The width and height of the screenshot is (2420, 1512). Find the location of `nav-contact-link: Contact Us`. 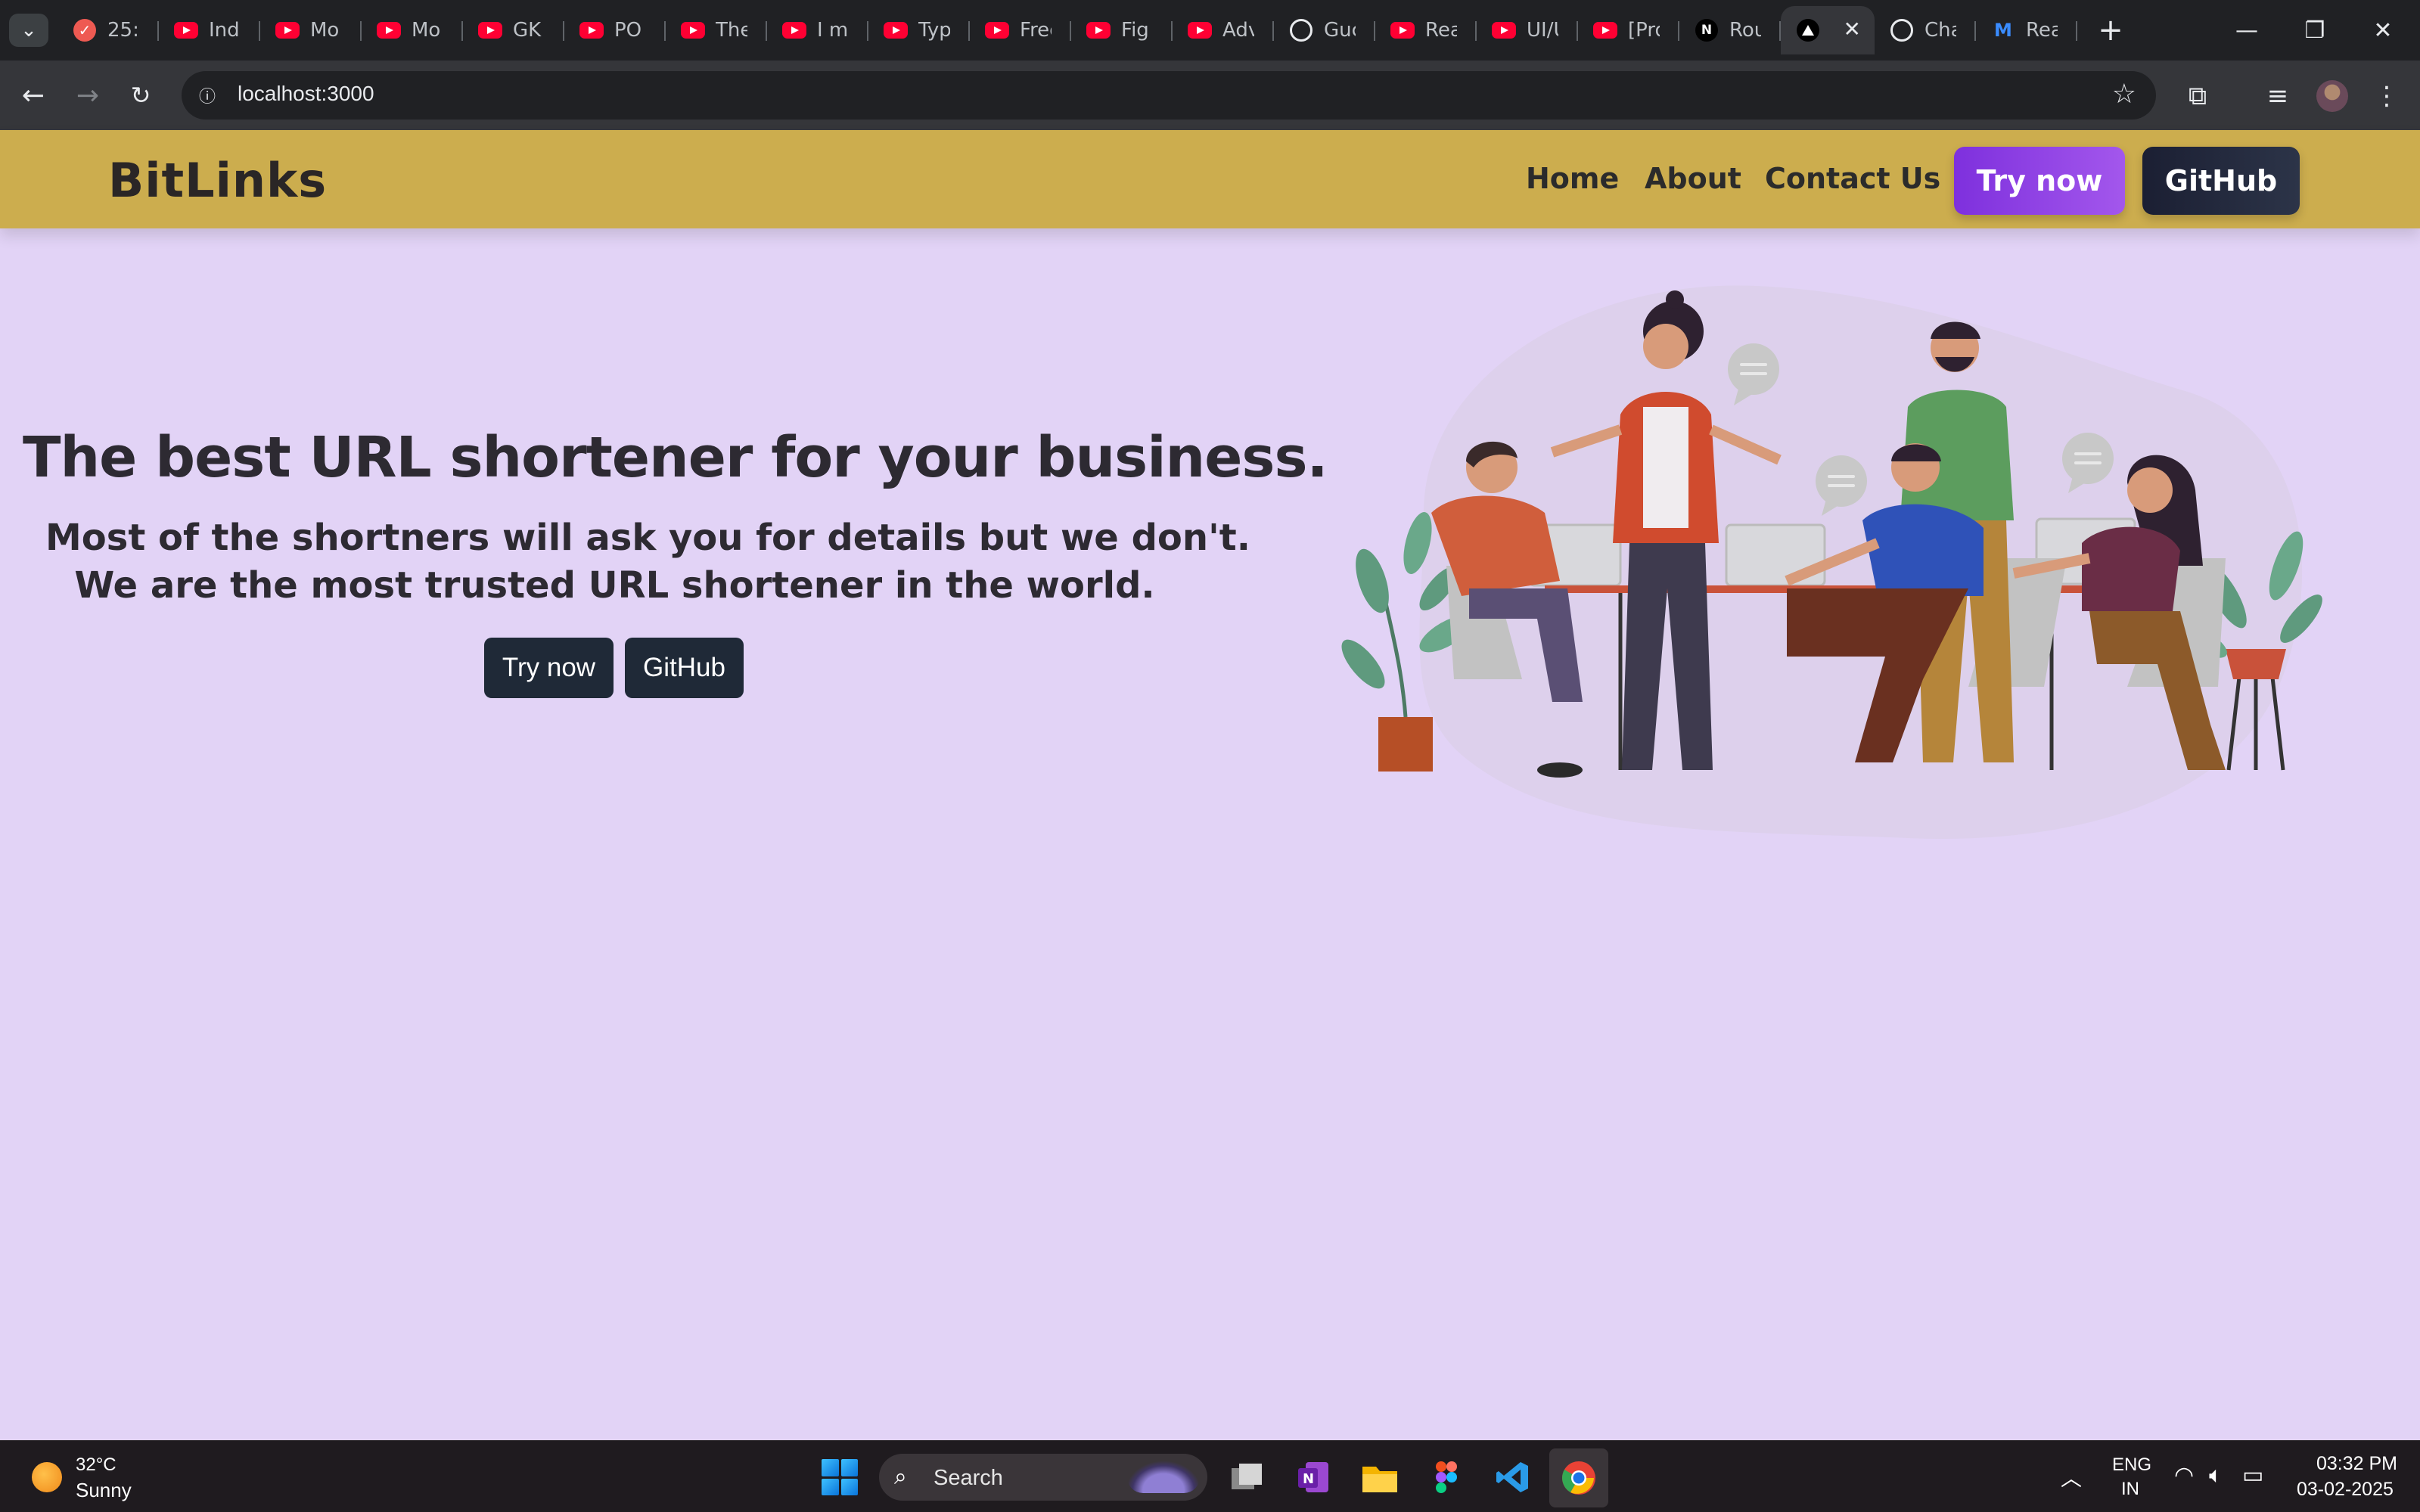

nav-contact-link: Contact Us is located at coordinates (1852, 178).